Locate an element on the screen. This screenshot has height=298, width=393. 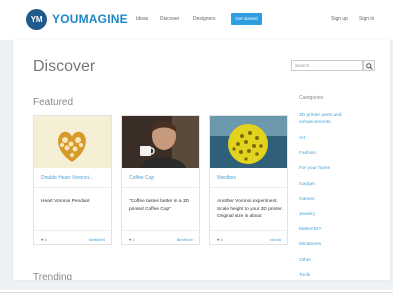
featured-heading: Featured is located at coordinates (53, 102).